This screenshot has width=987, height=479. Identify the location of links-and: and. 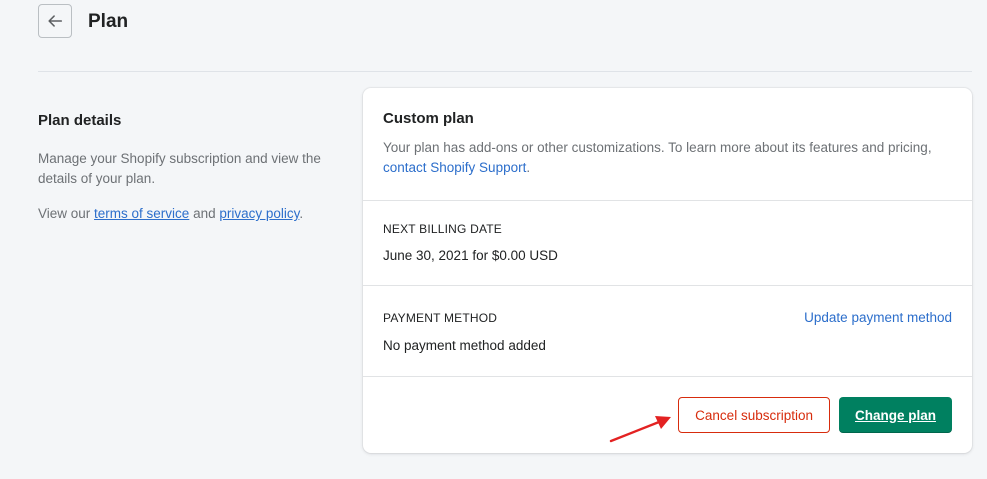
(204, 213).